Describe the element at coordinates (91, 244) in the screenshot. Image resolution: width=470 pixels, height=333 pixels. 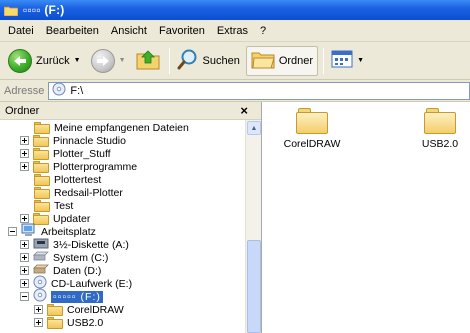
I see `tree-item-label: 3½-Diskette (A:)` at that location.